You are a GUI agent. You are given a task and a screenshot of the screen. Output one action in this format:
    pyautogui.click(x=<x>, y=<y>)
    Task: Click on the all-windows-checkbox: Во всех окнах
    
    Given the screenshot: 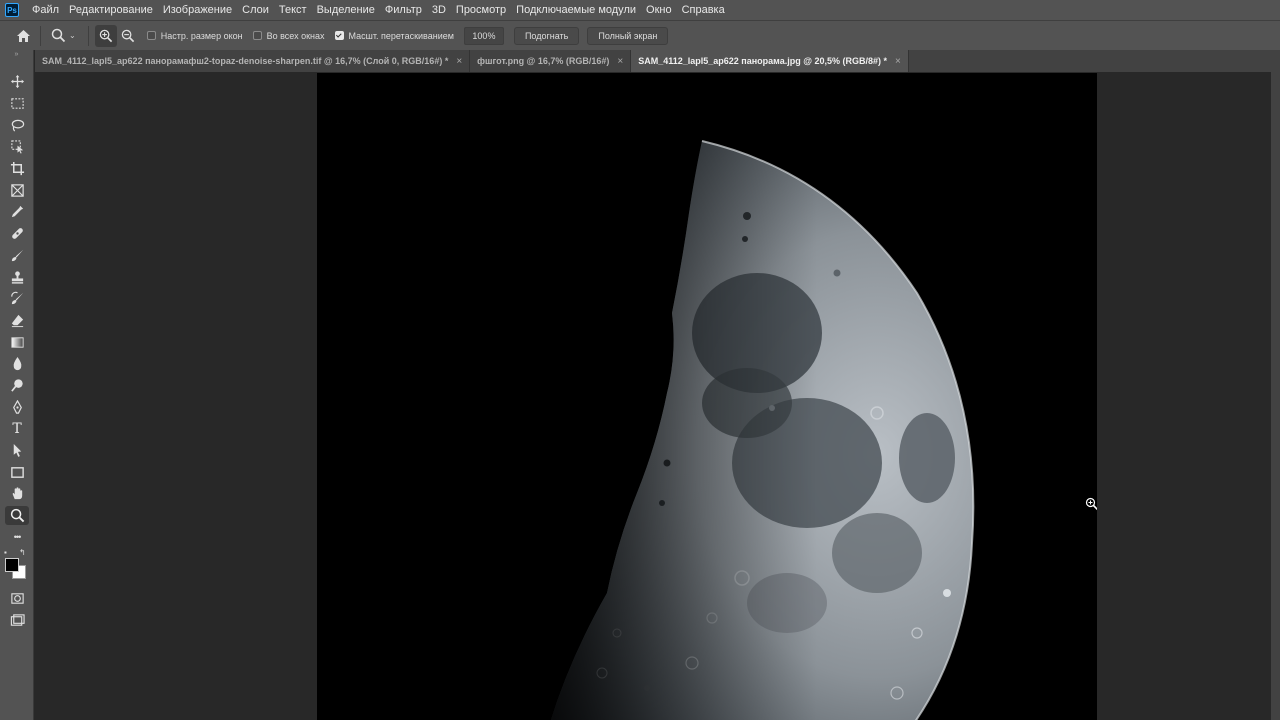 What is the action you would take?
    pyautogui.click(x=288, y=35)
    